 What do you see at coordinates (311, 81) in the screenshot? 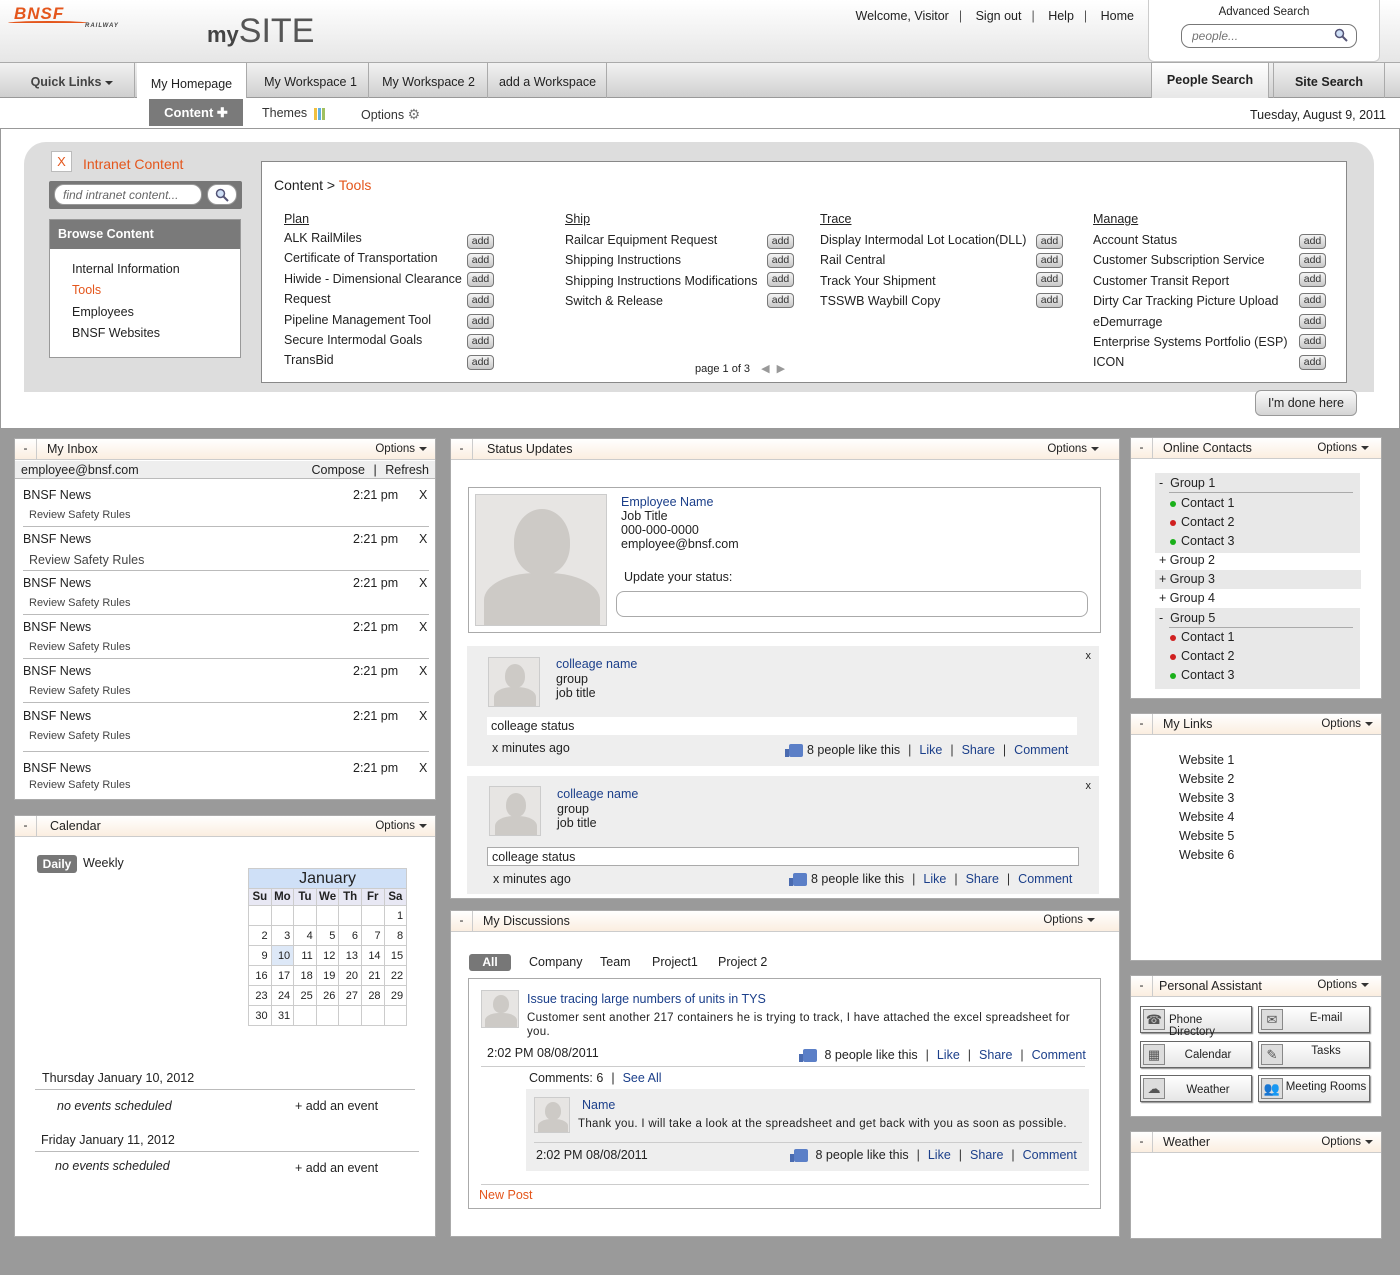
I see `tab-my-workspace-1: My Workspace 1` at bounding box center [311, 81].